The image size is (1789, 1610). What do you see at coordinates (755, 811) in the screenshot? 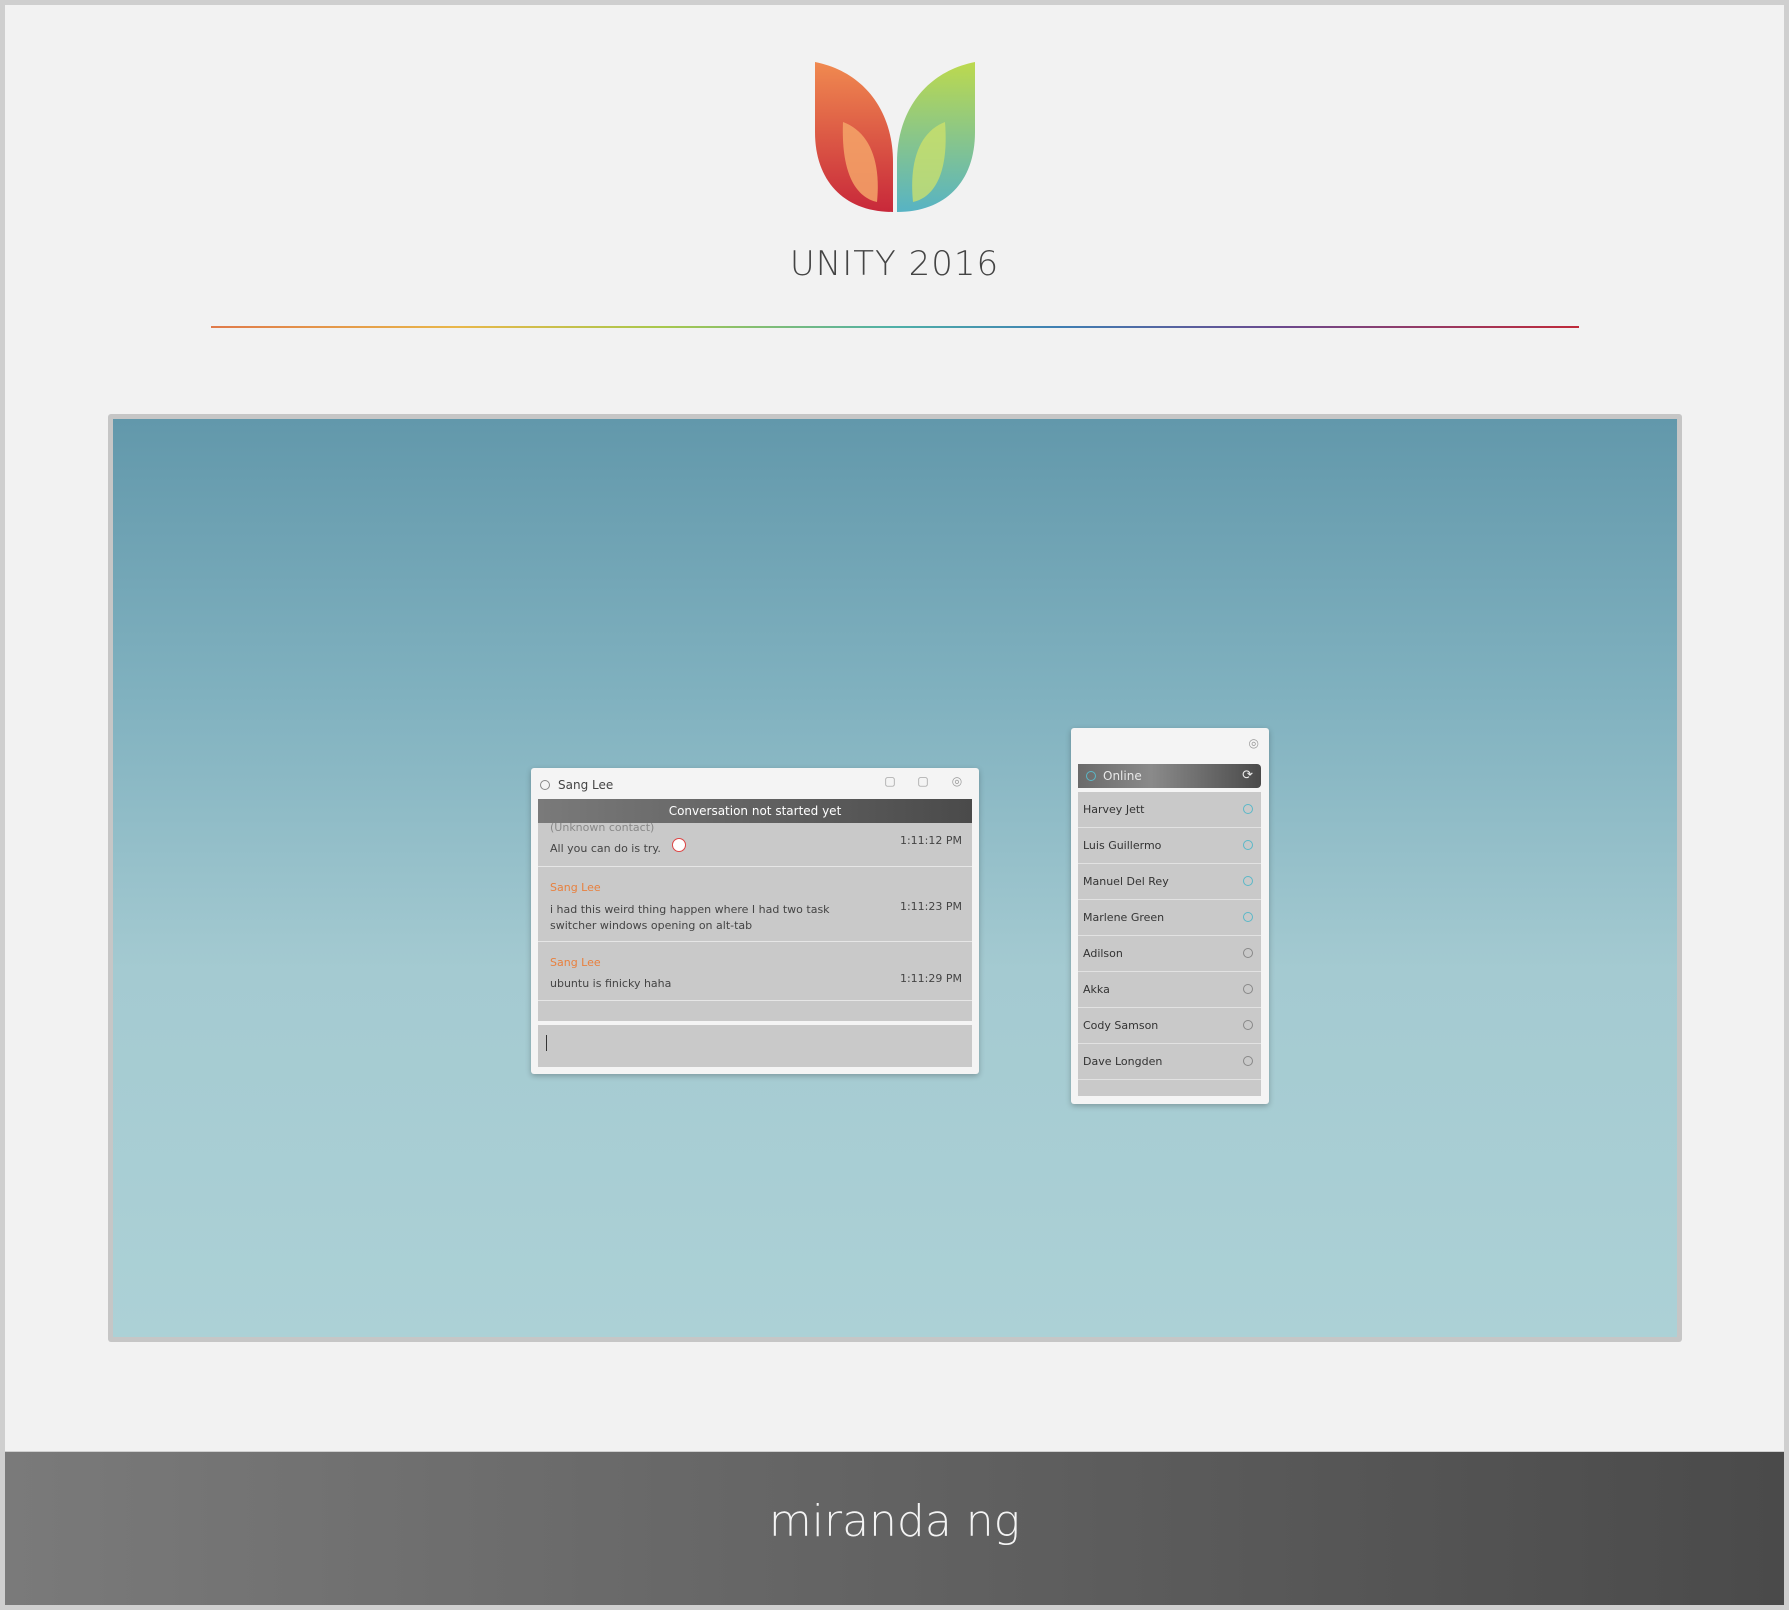
I see `conversation-banner: Conversation not started yet` at bounding box center [755, 811].